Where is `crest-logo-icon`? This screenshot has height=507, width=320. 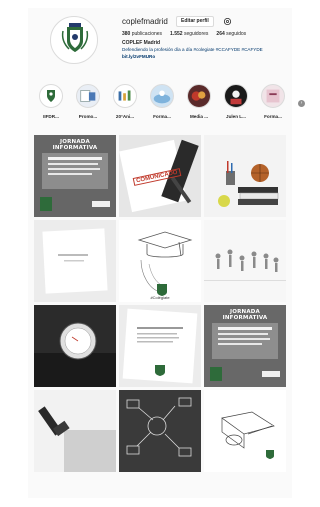
crest-logo-icon is located at coordinates (75, 37).